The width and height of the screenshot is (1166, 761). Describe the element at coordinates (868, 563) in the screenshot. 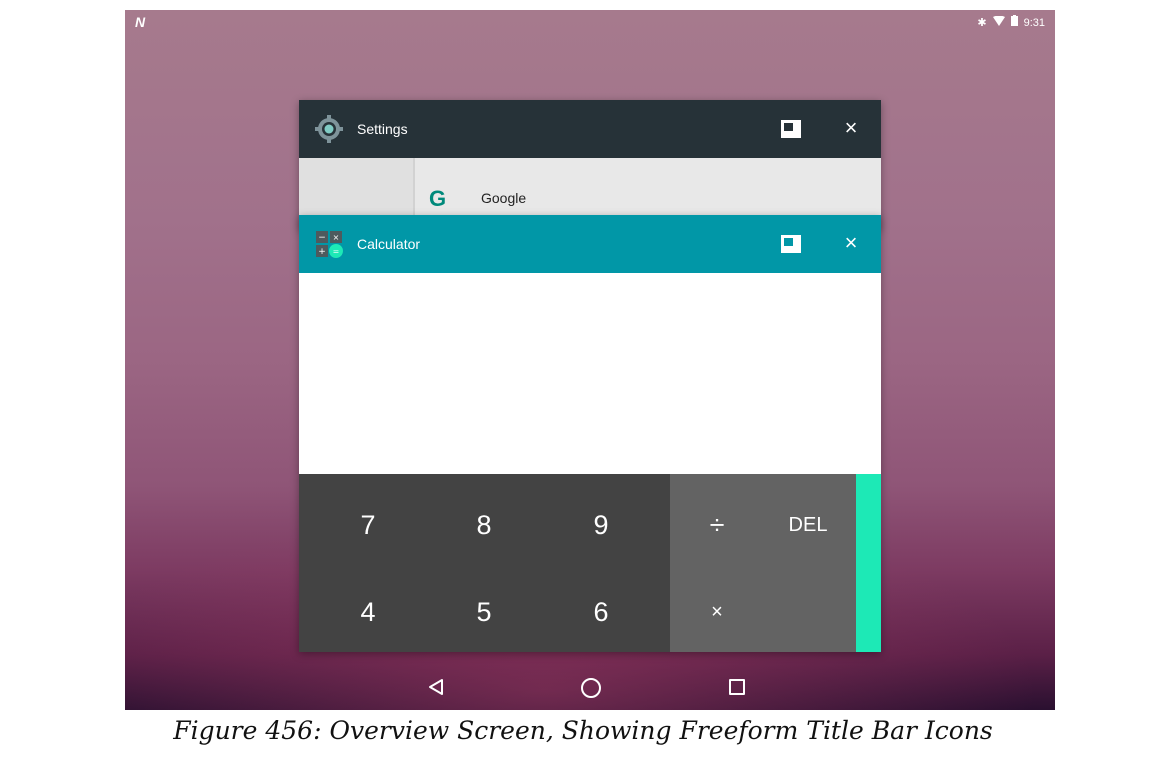

I see `advanced-pad-handle` at that location.